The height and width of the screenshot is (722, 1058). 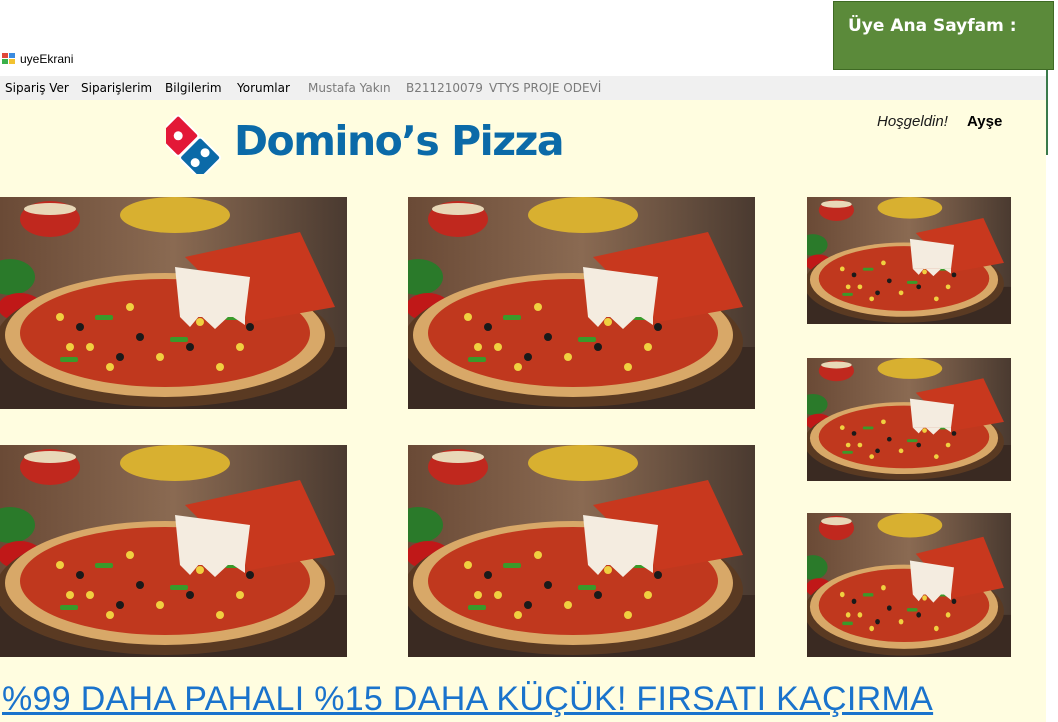 I want to click on window-titlebar: uyeEkrani, so click(x=523, y=60).